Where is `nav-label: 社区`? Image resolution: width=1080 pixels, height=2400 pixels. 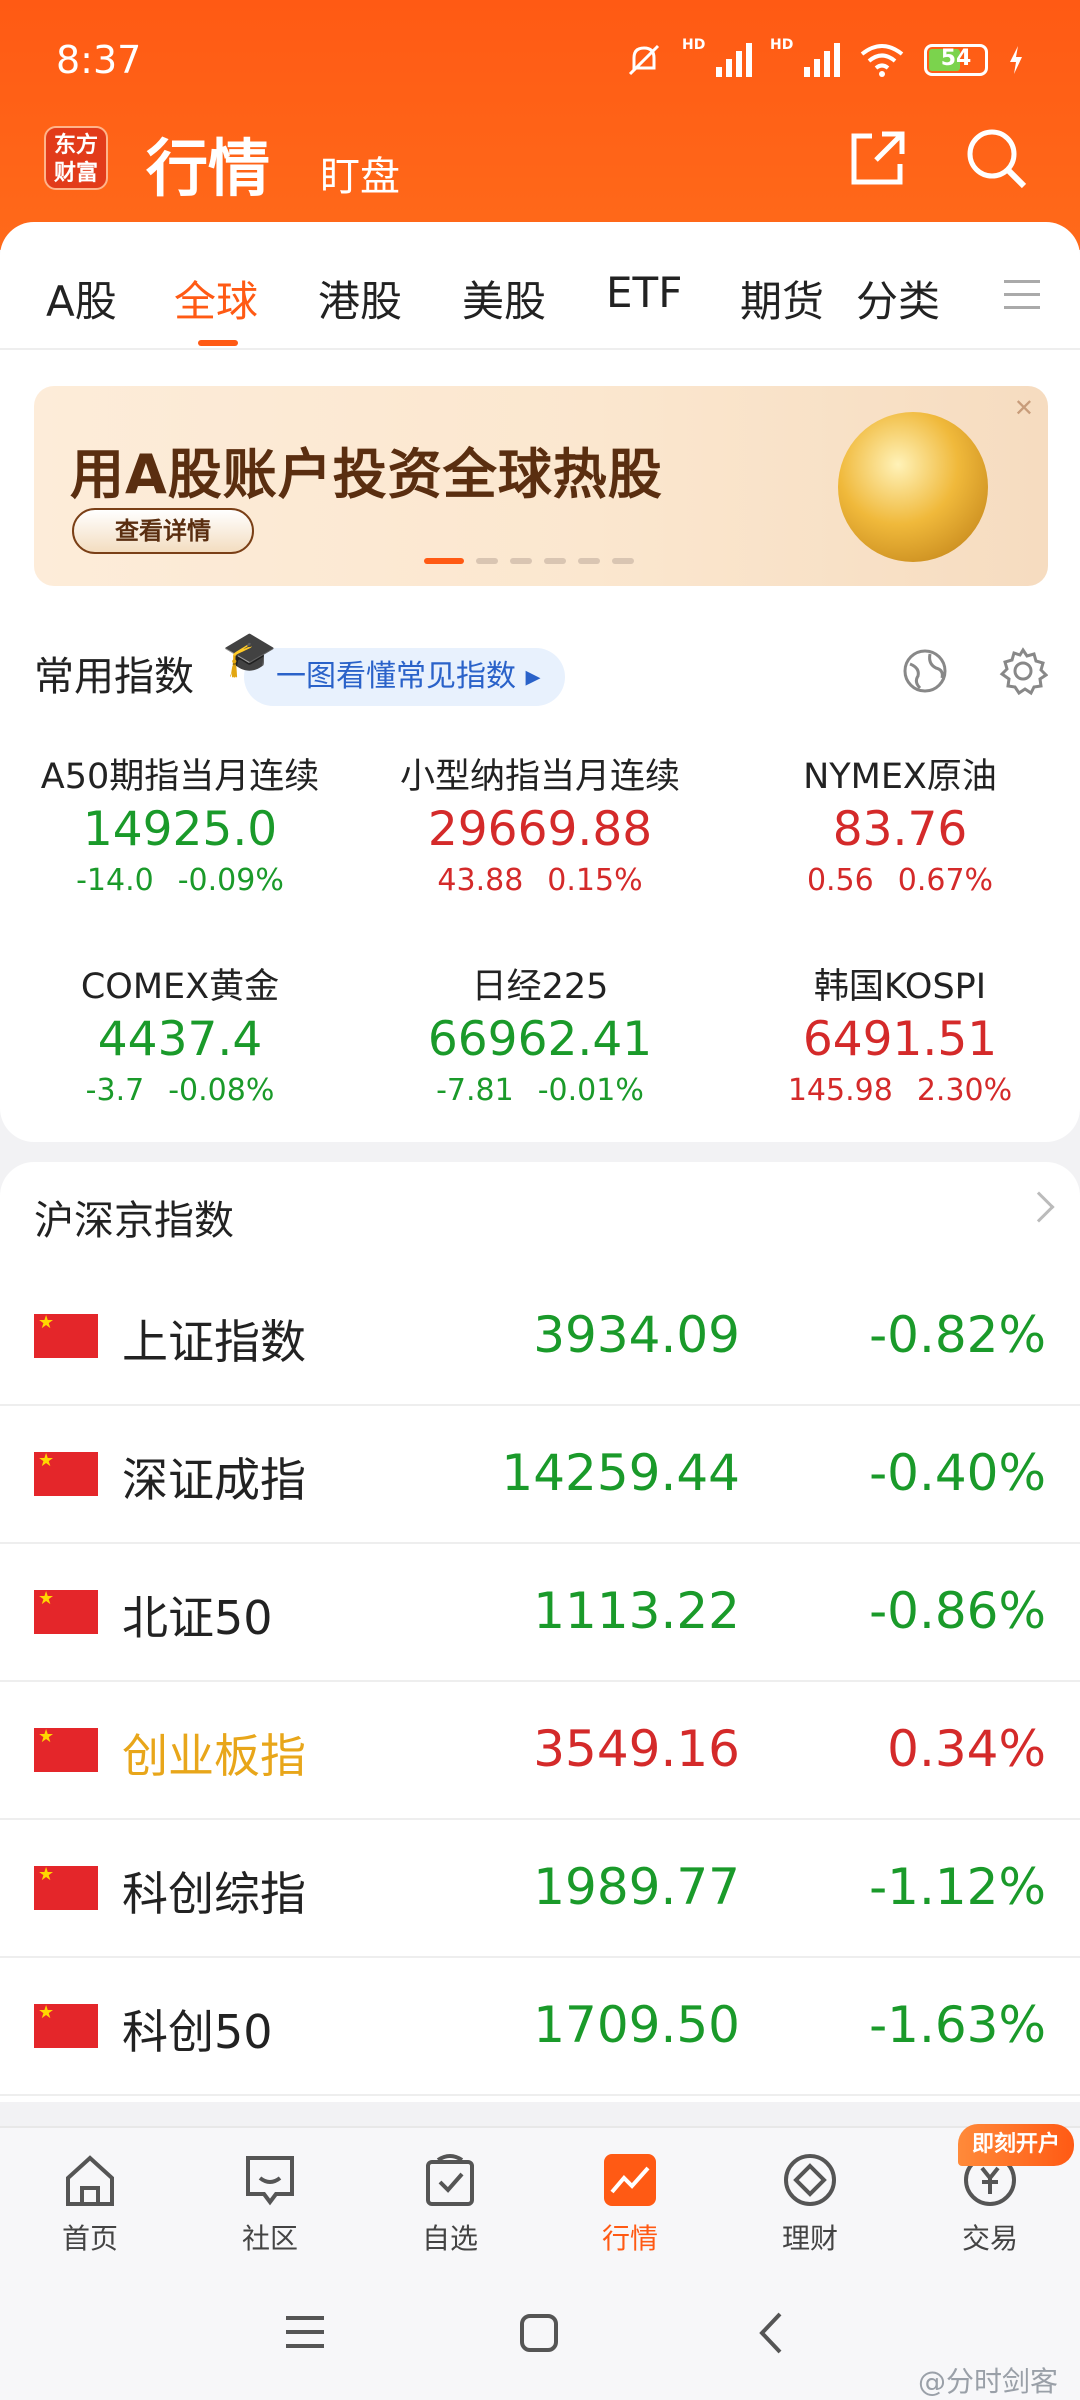
nav-label: 社区 is located at coordinates (269, 2238).